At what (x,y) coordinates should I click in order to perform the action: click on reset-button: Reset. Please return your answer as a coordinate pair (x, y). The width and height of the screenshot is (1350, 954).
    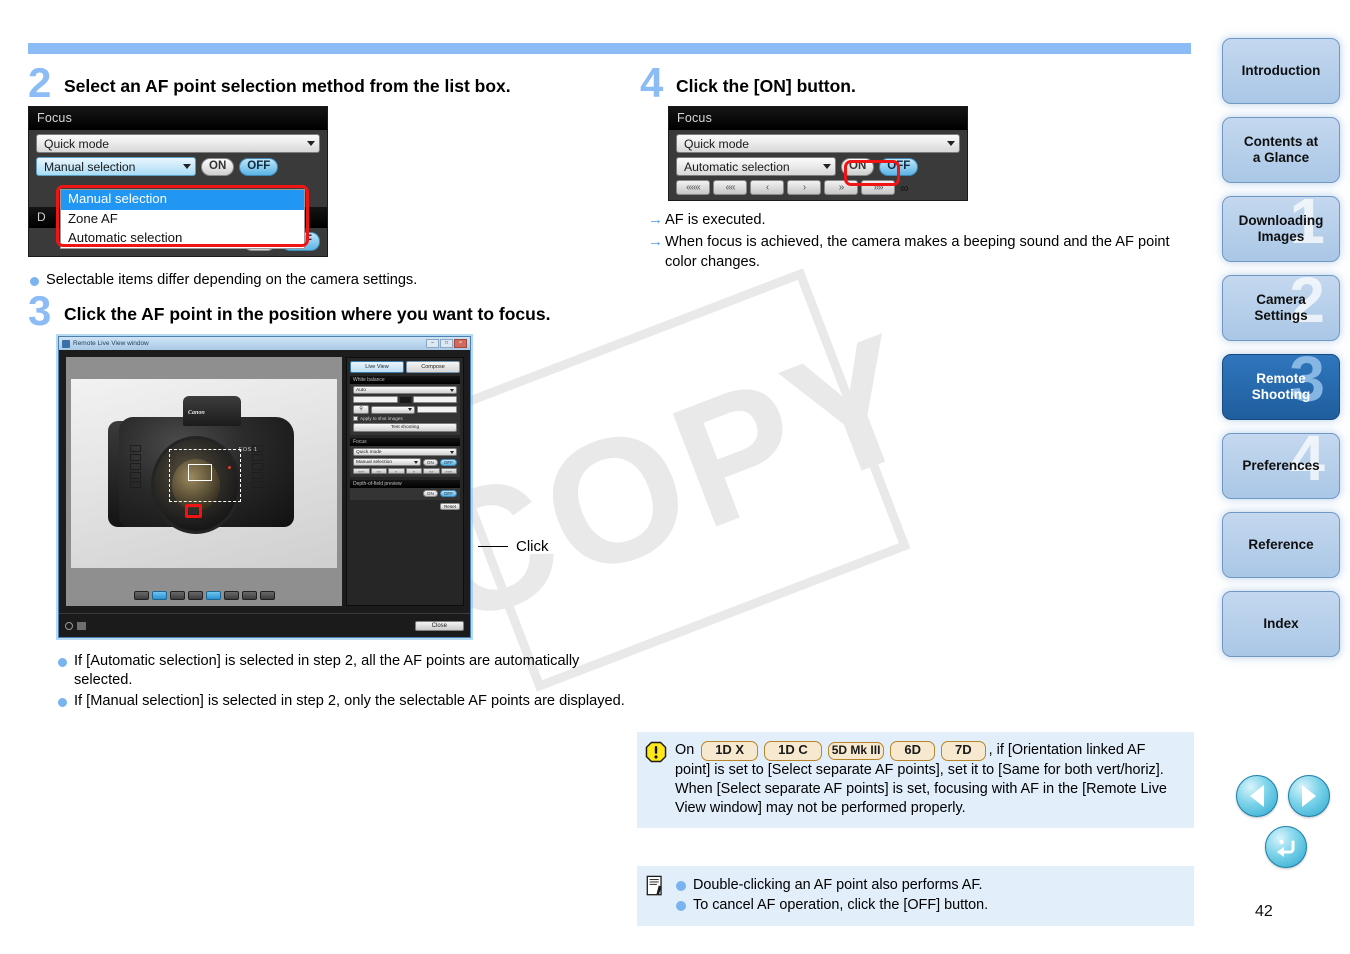
    Looking at the image, I should click on (449, 507).